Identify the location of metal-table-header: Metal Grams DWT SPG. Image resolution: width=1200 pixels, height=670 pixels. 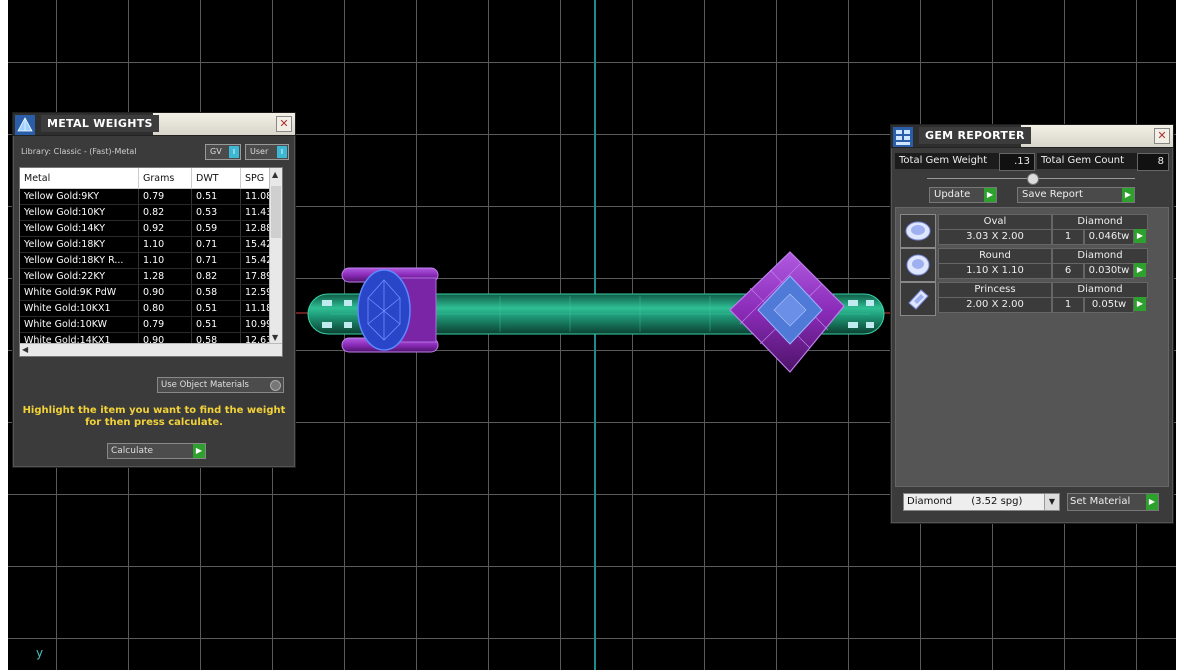
(151, 178).